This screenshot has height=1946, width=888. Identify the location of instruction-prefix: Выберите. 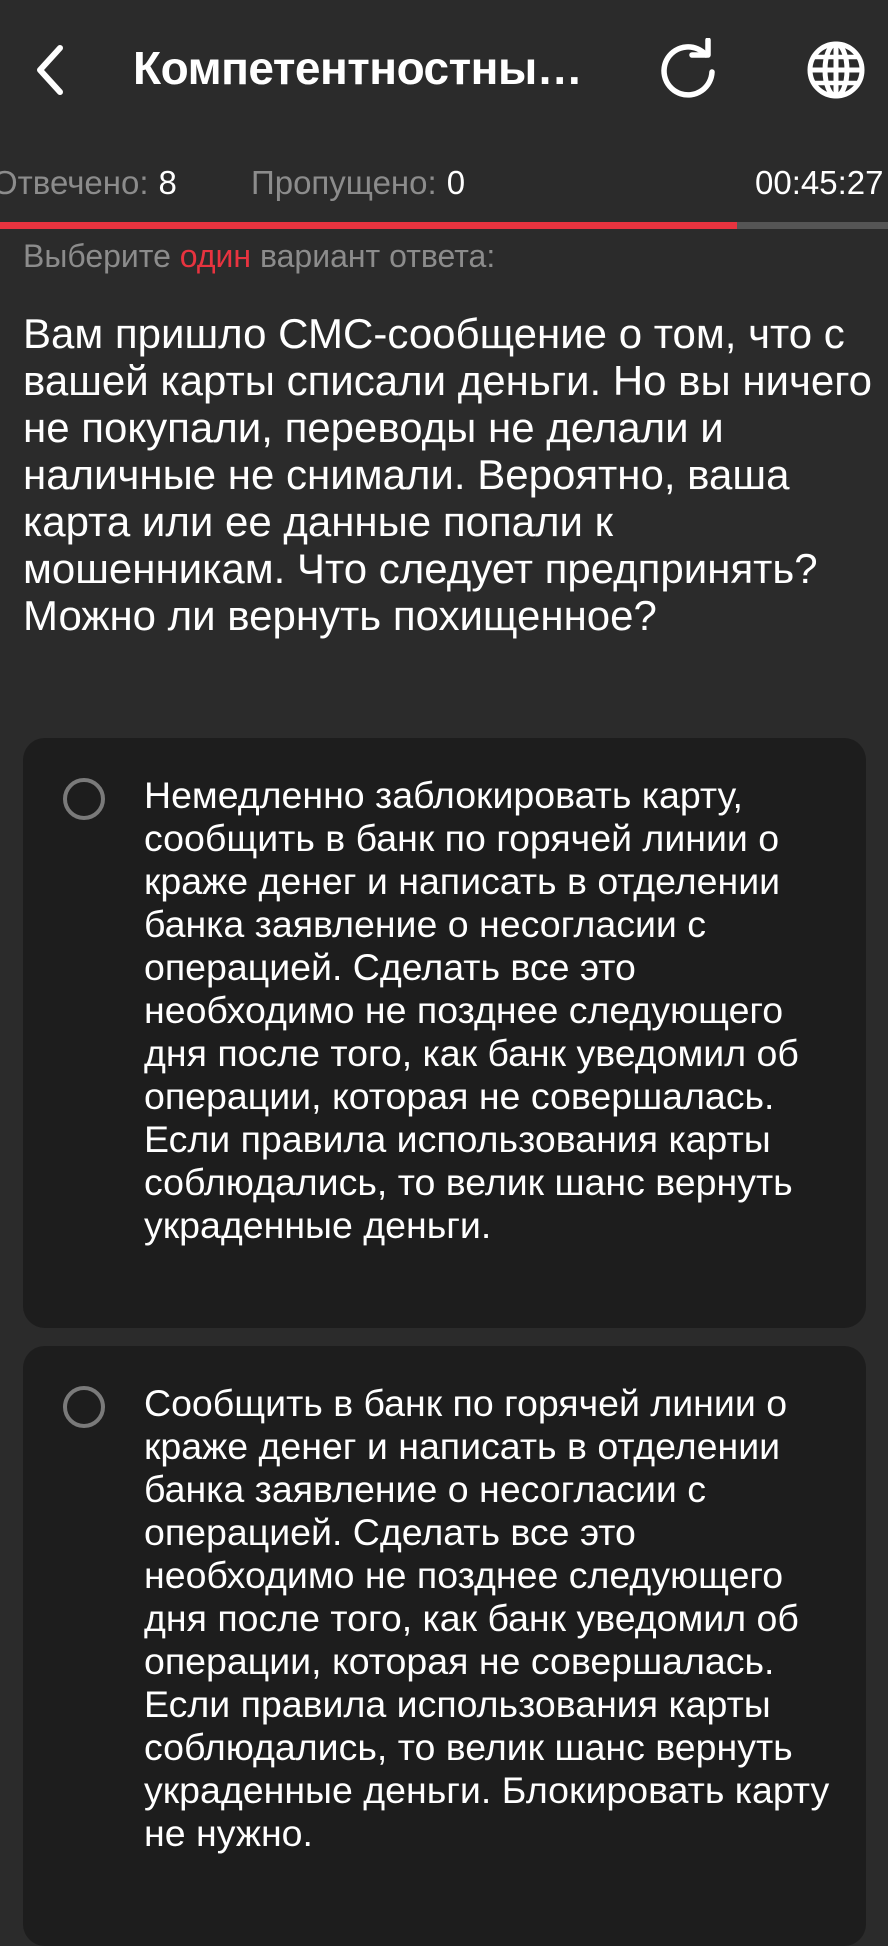
(97, 256).